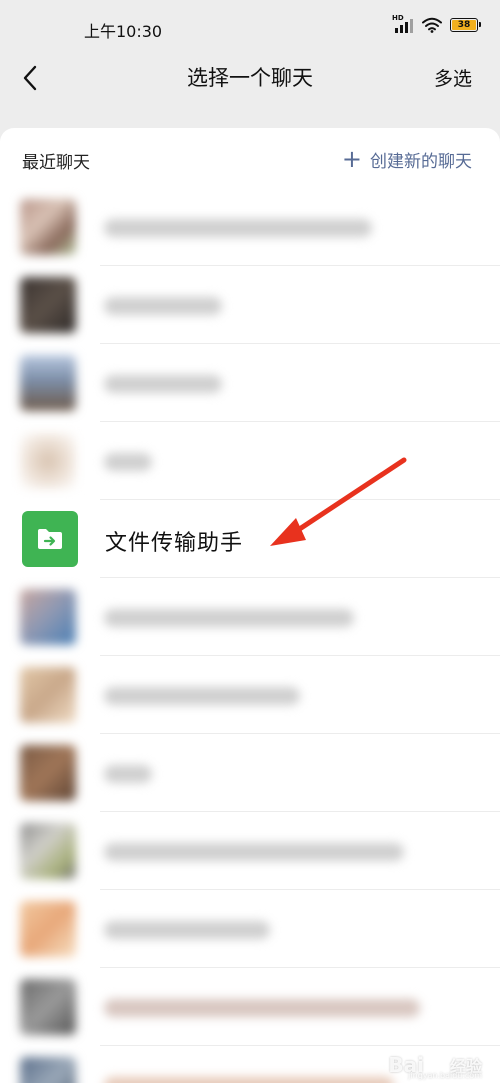 The width and height of the screenshot is (500, 1083). I want to click on status-bar: 上午10:30 HD 38, so click(250, 29).